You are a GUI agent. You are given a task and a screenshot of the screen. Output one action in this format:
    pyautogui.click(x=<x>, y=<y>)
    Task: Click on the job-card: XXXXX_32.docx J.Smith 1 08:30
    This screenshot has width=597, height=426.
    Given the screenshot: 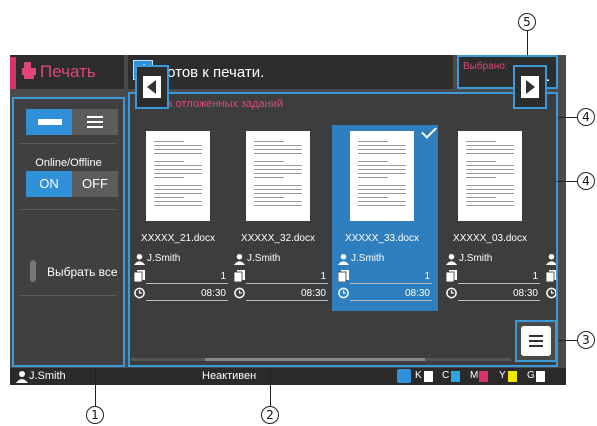 What is the action you would take?
    pyautogui.click(x=281, y=218)
    